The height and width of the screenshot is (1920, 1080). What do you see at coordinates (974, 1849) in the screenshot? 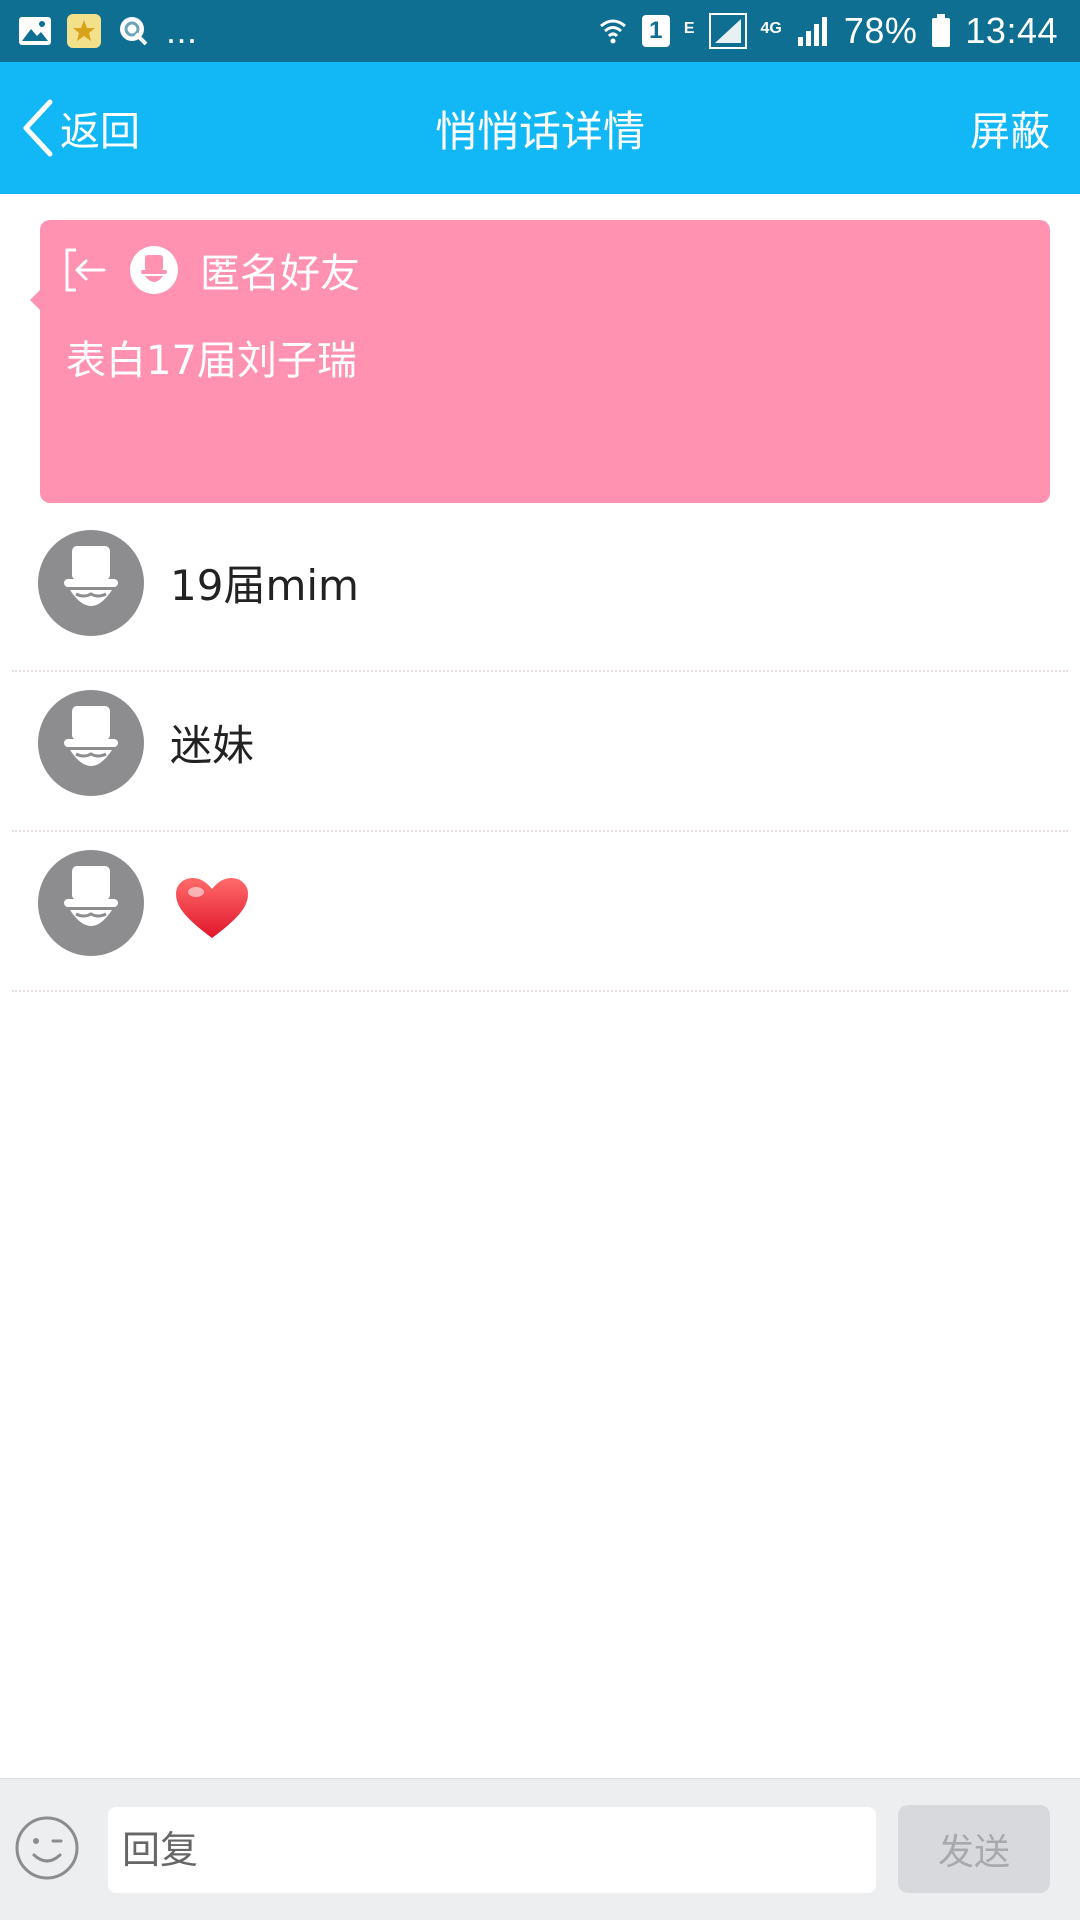
I see `send-button: 发送` at bounding box center [974, 1849].